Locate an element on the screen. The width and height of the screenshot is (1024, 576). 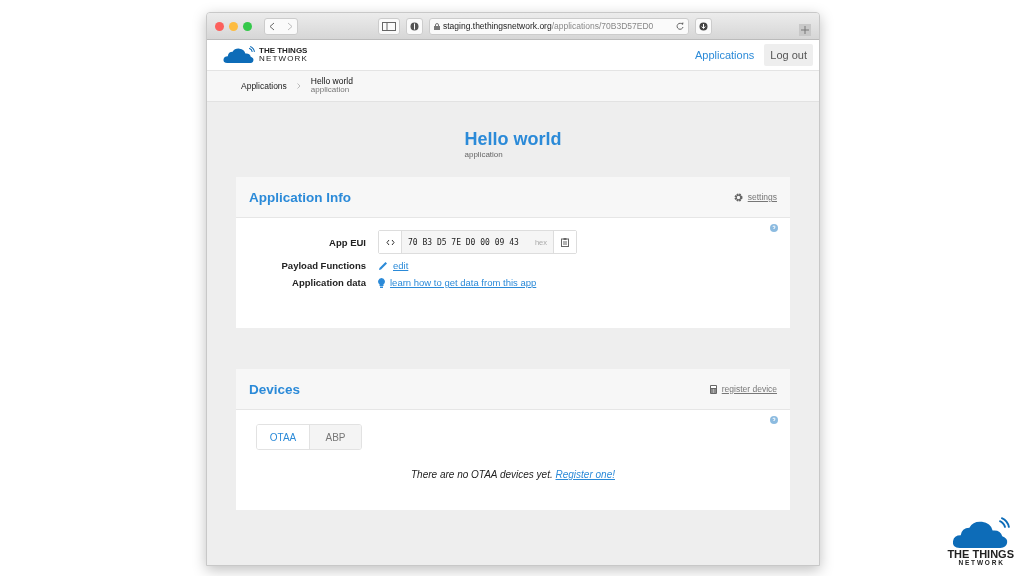
window-controls-icon is located at coordinates (233, 26).